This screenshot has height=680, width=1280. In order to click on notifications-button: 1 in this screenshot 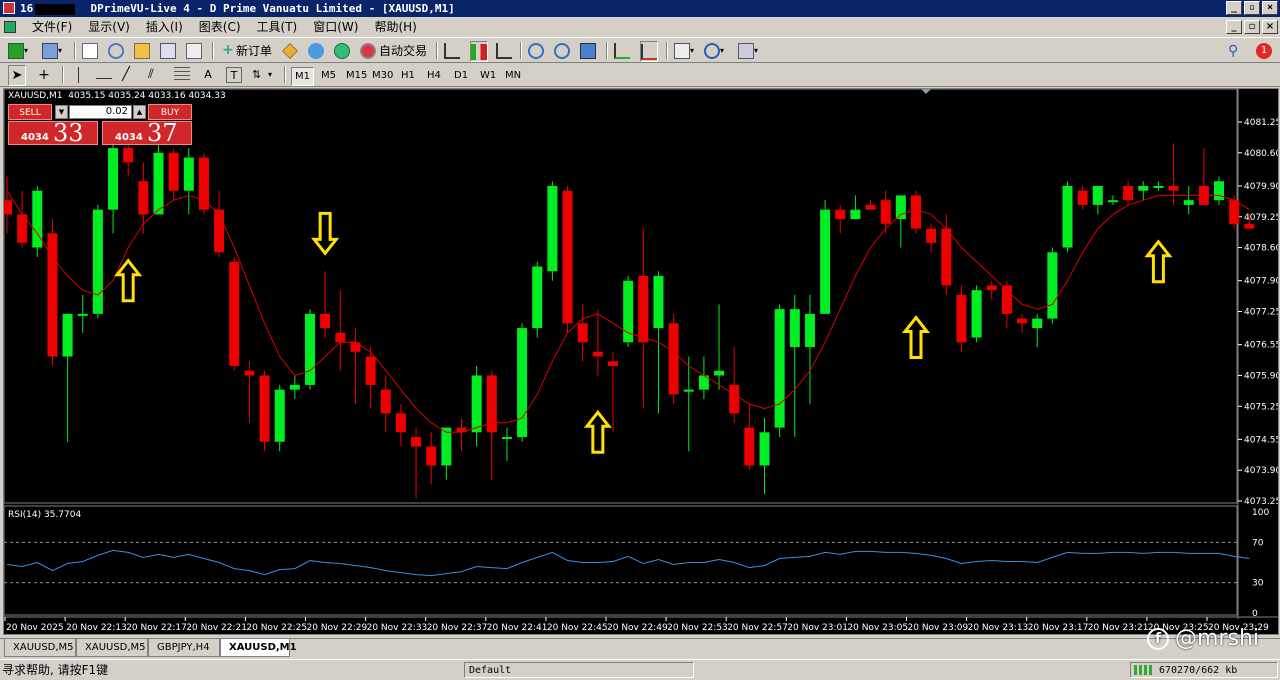, I will do `click(1264, 50)`.